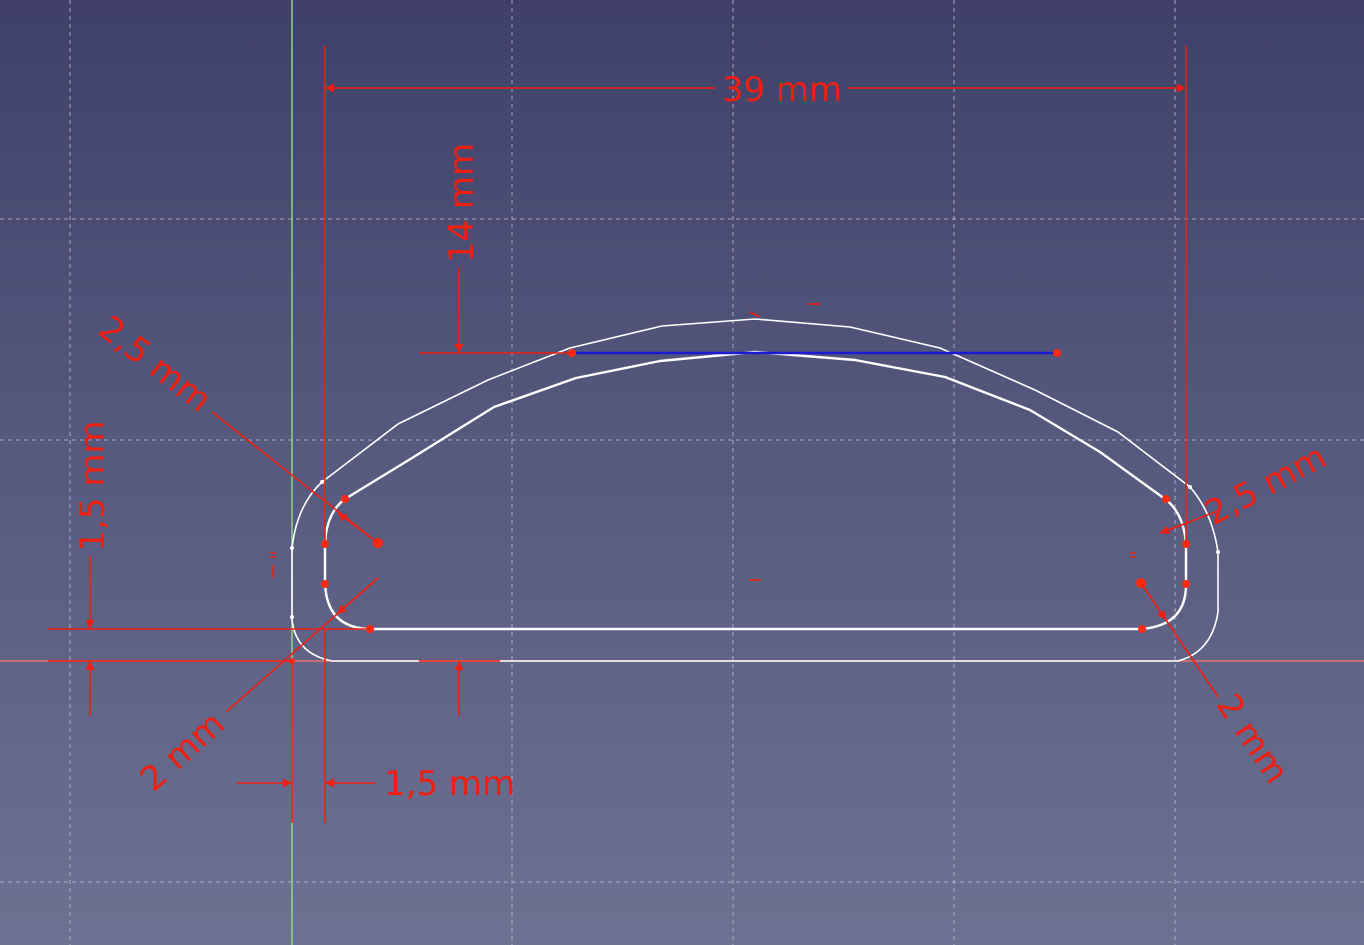  Describe the element at coordinates (449, 784) in the screenshot. I see `dimension-label-horizontal-offset: 1,5 mm` at that location.